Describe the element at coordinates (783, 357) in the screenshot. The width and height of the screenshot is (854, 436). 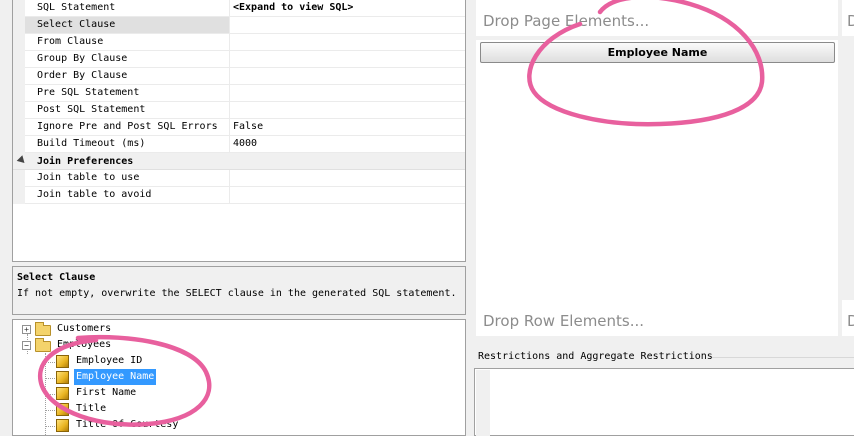
I see `header-divider` at that location.